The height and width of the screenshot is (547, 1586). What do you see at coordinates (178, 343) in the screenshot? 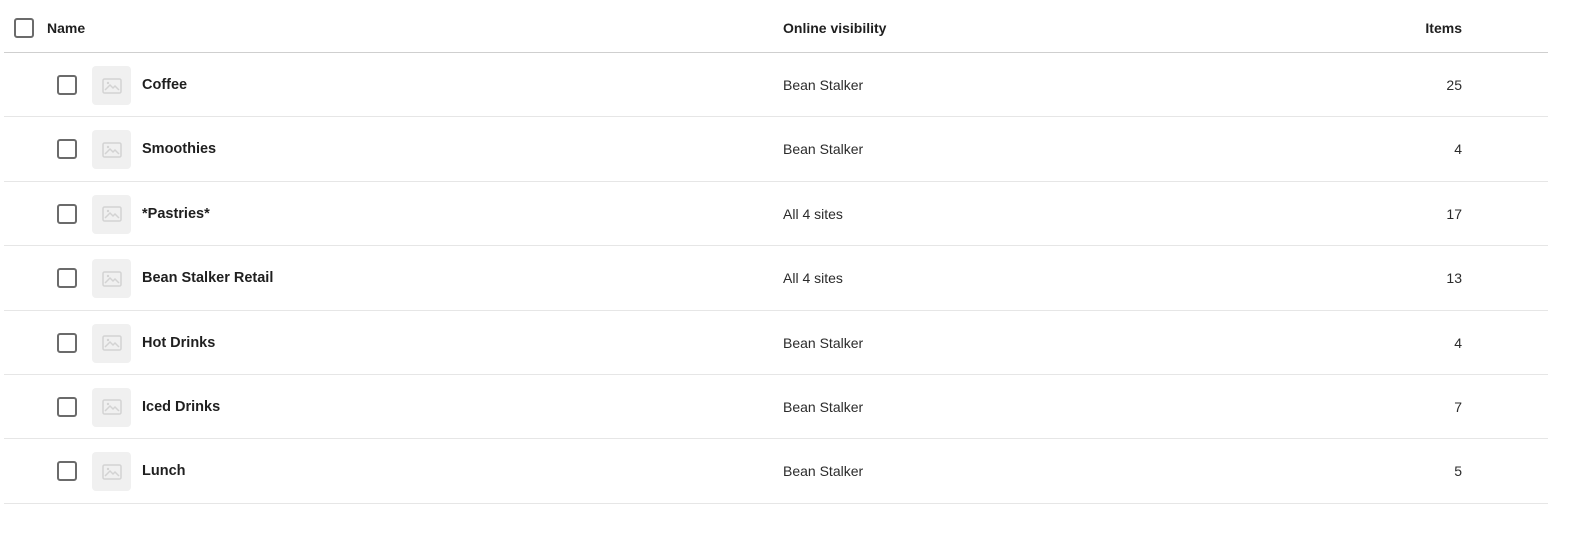
I see `row-name: Hot Drinks` at bounding box center [178, 343].